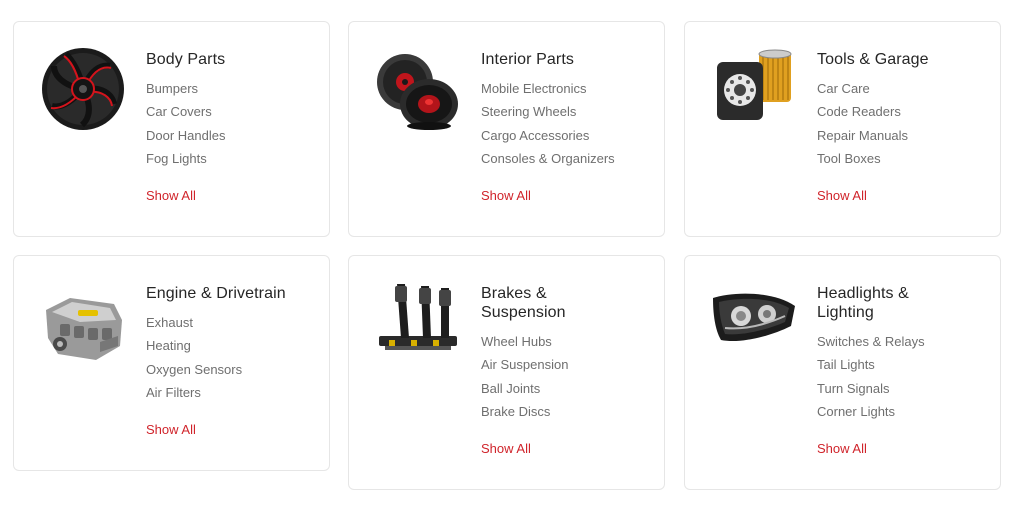 The height and width of the screenshot is (506, 1014). I want to click on headlight-icon, so click(754, 323).